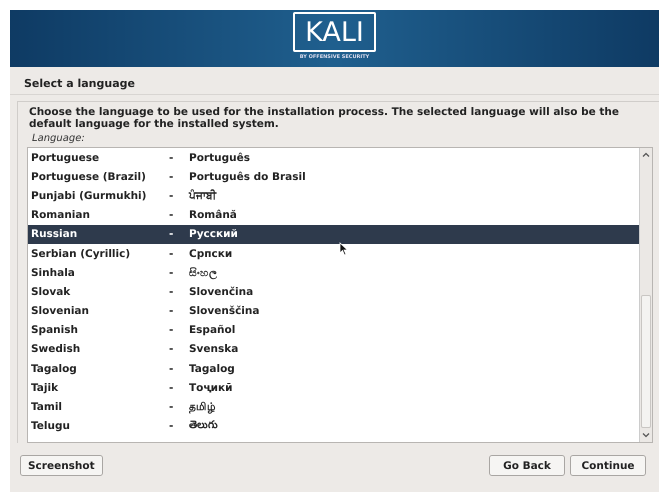 The width and height of the screenshot is (659, 492). What do you see at coordinates (646, 361) in the screenshot?
I see `scrollbar-thumb` at bounding box center [646, 361].